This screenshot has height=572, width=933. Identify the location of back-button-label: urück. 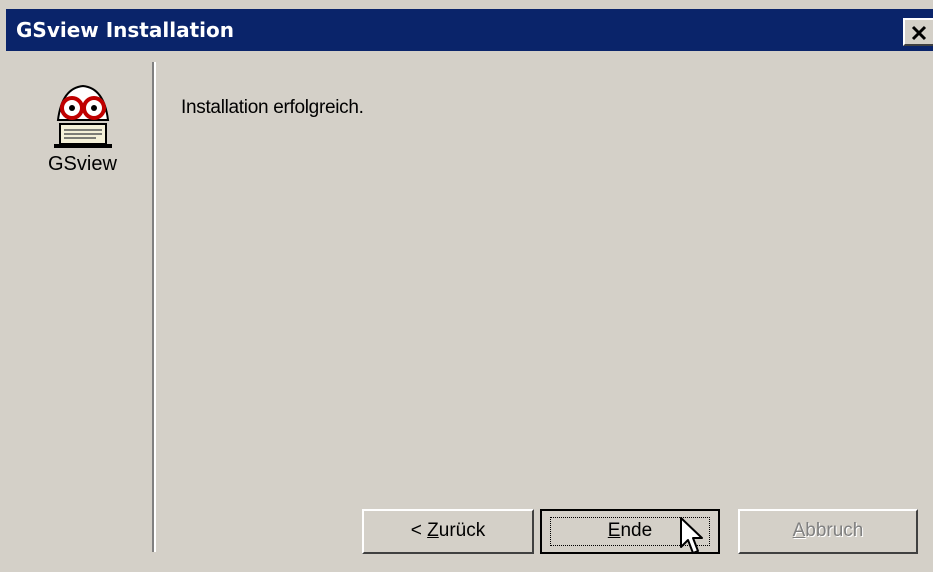
(462, 530).